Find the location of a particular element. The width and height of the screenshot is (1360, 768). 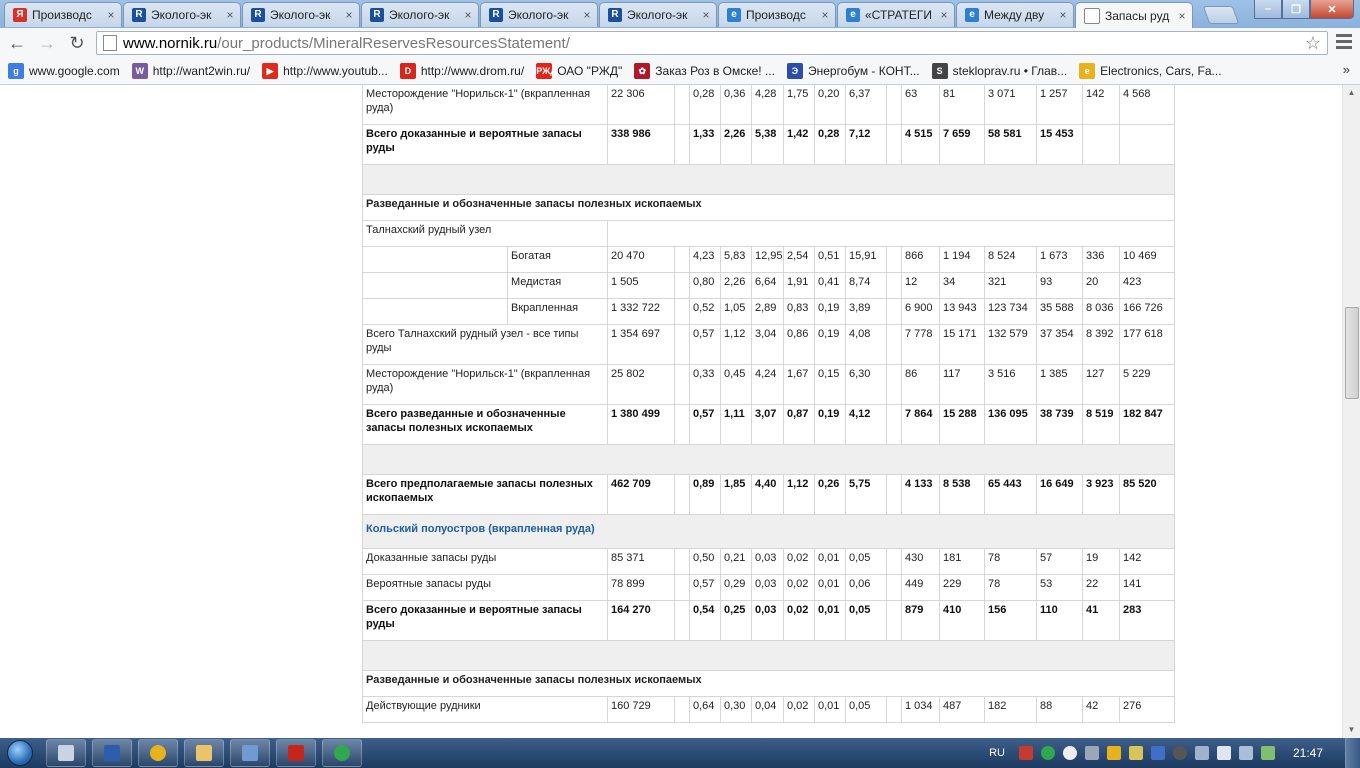

yandex-icon: Я is located at coordinates (20, 15).